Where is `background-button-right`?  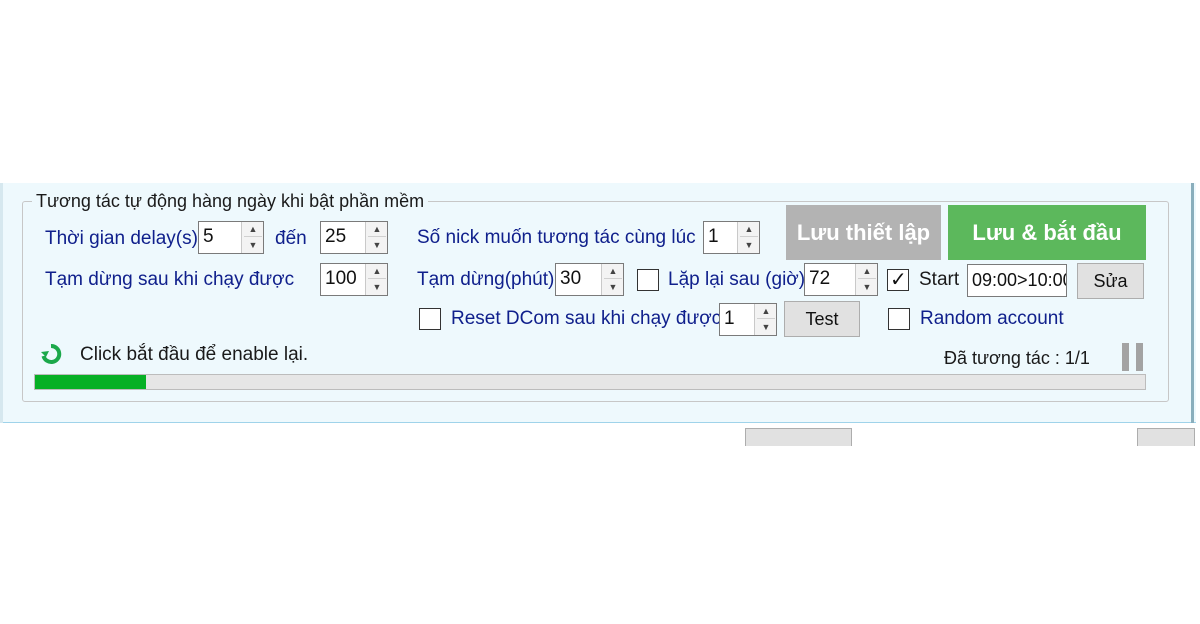 background-button-right is located at coordinates (1166, 437).